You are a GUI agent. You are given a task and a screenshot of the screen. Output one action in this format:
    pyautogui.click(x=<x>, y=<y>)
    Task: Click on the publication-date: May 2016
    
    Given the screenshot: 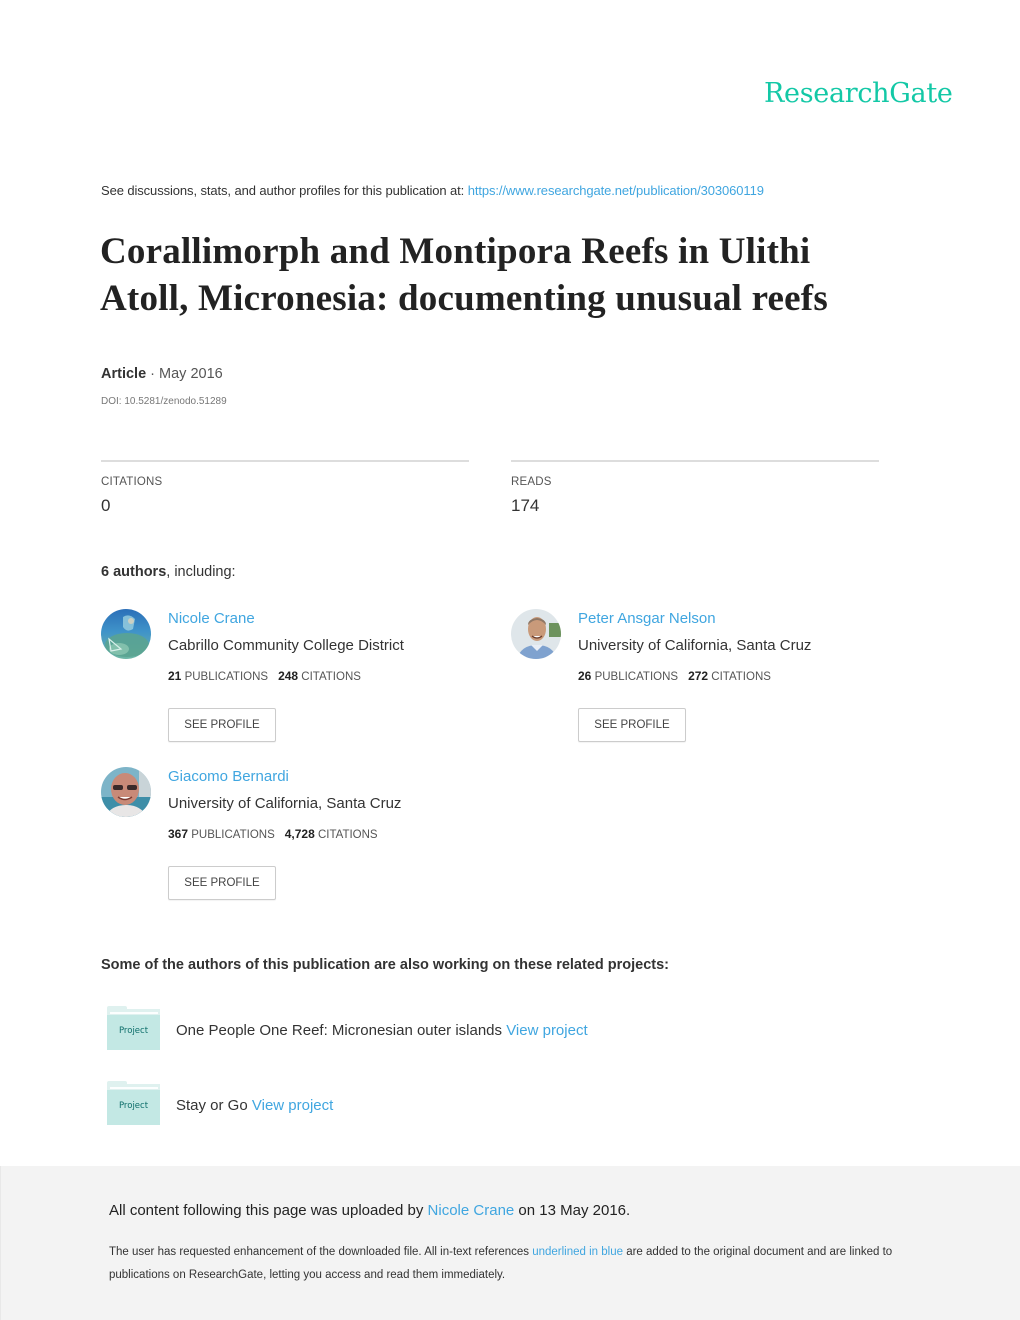 What is the action you would take?
    pyautogui.click(x=191, y=374)
    